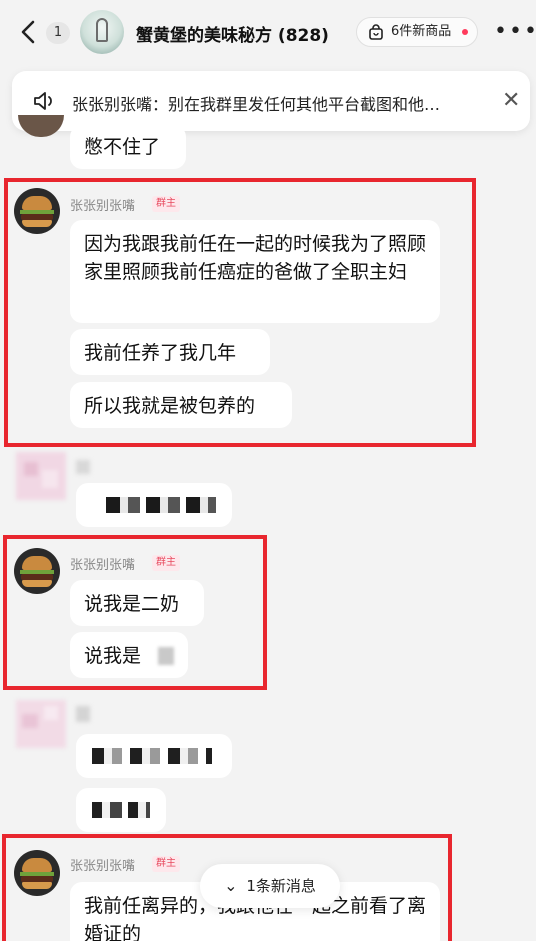  I want to click on new-products-label: 6件新商品, so click(421, 31).